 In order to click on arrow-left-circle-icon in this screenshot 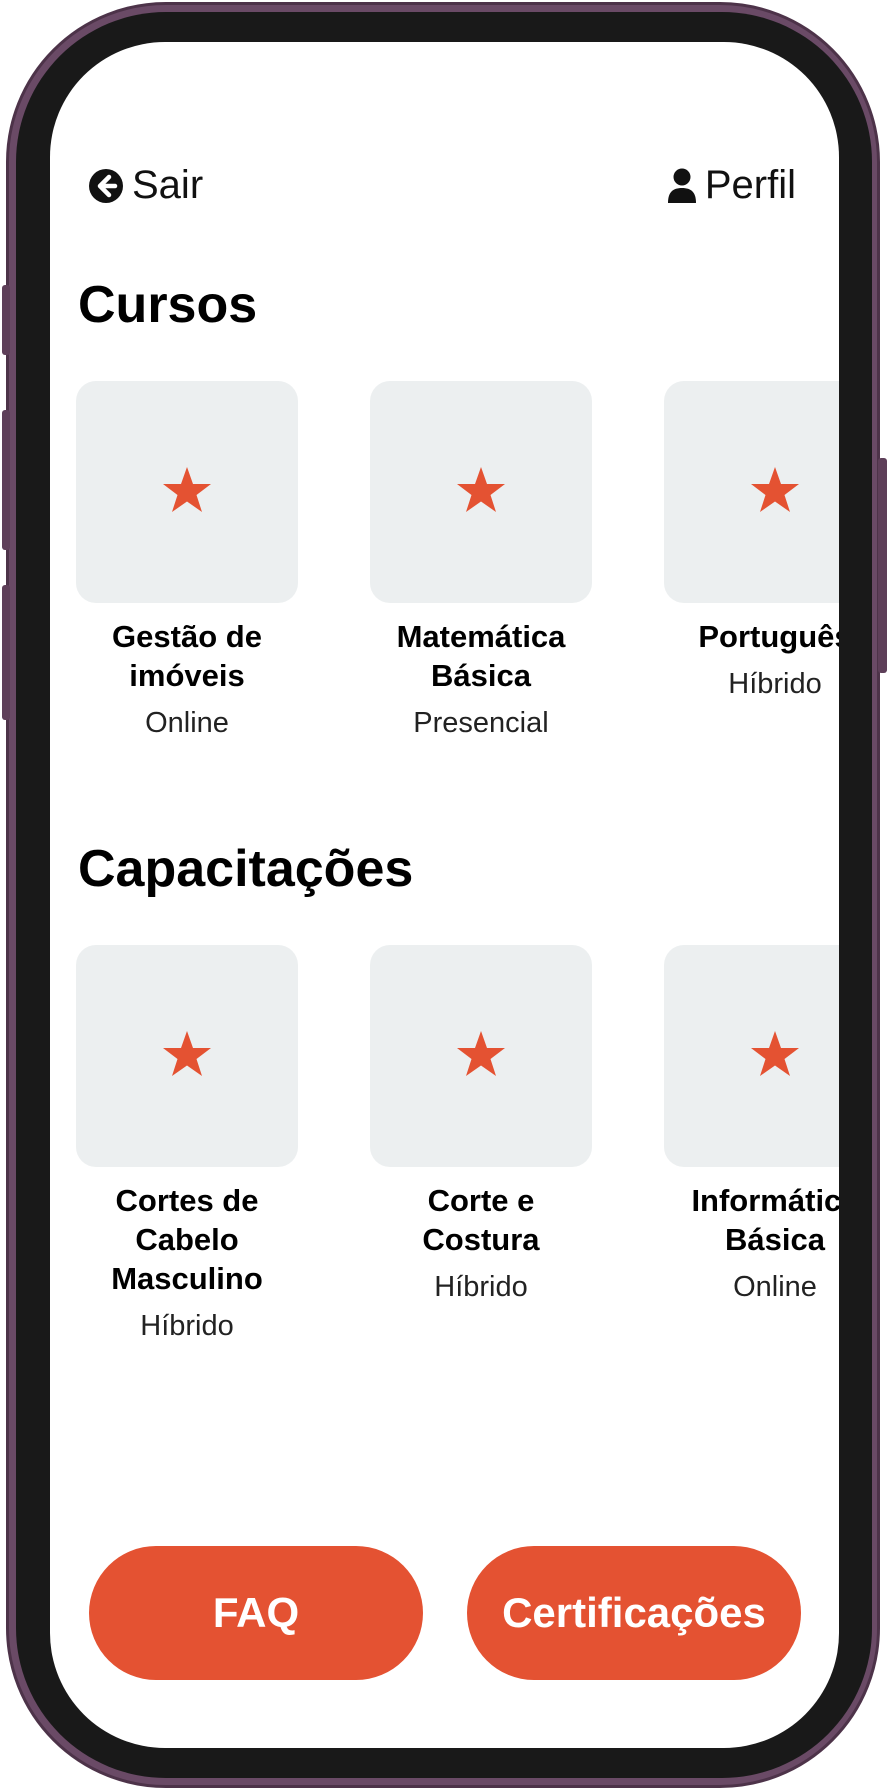, I will do `click(106, 186)`.